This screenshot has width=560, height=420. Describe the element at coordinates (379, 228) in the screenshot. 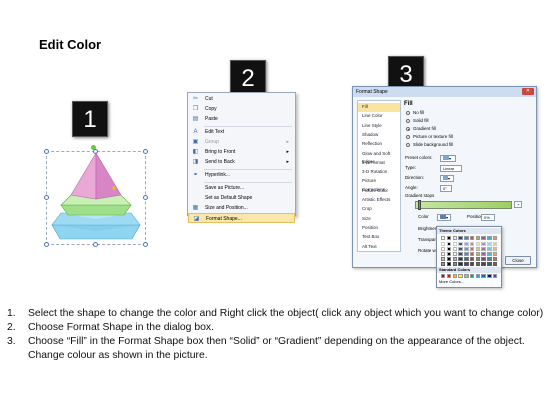

I see `dialog-nav-position: Position` at that location.